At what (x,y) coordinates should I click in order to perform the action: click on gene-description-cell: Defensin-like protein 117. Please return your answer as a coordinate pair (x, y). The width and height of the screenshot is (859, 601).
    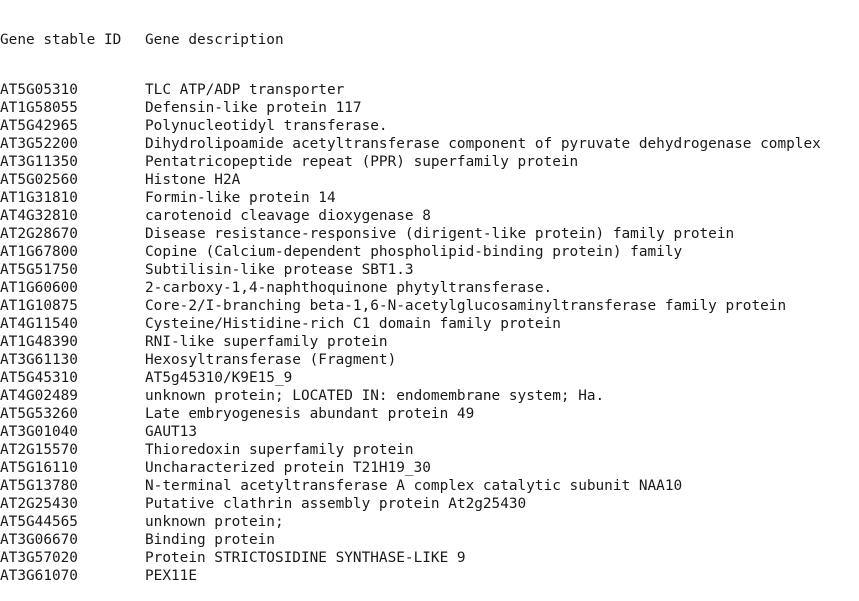
    Looking at the image, I should click on (253, 108).